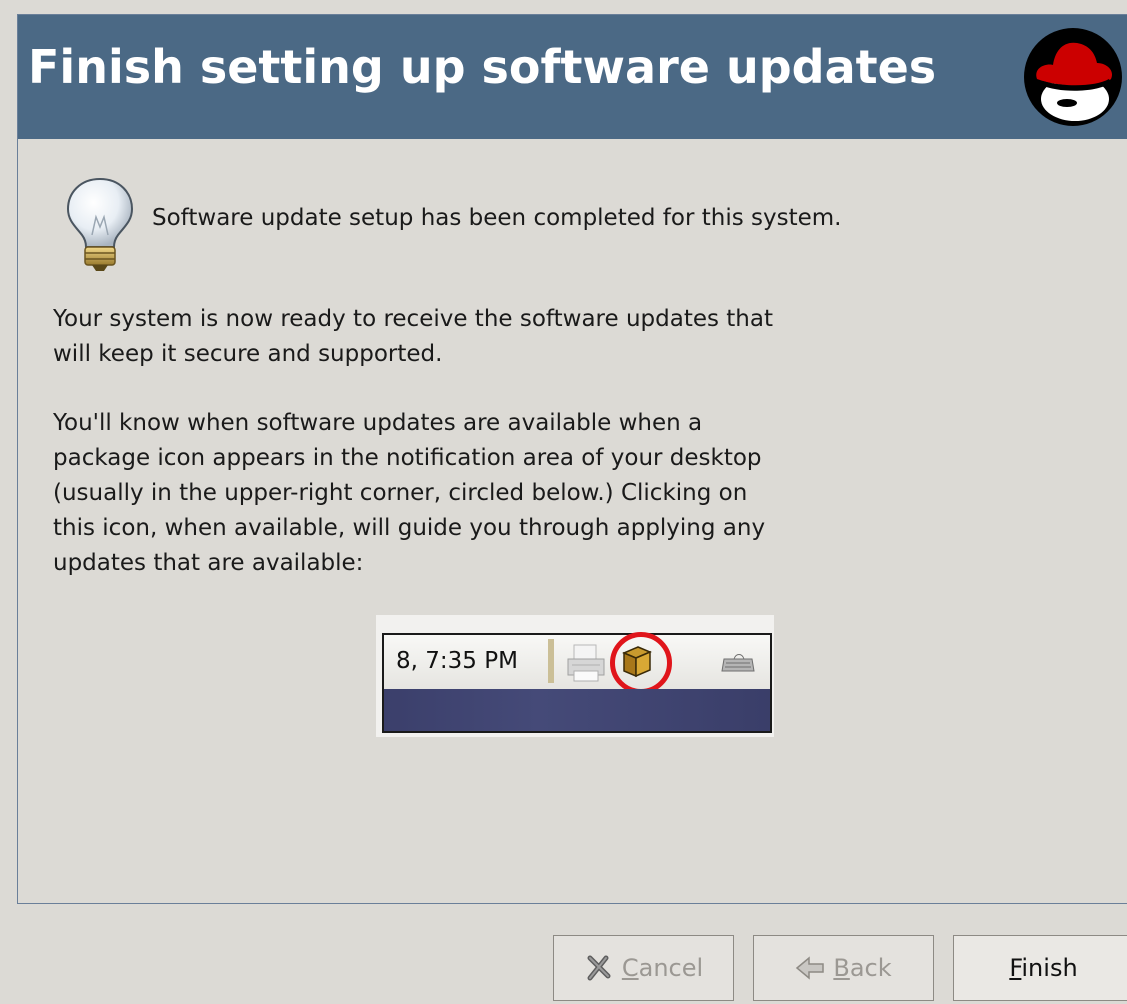 Image resolution: width=1127 pixels, height=1004 pixels. Describe the element at coordinates (248, 354) in the screenshot. I see `paragraph-line: will keep it secure and supported.` at that location.